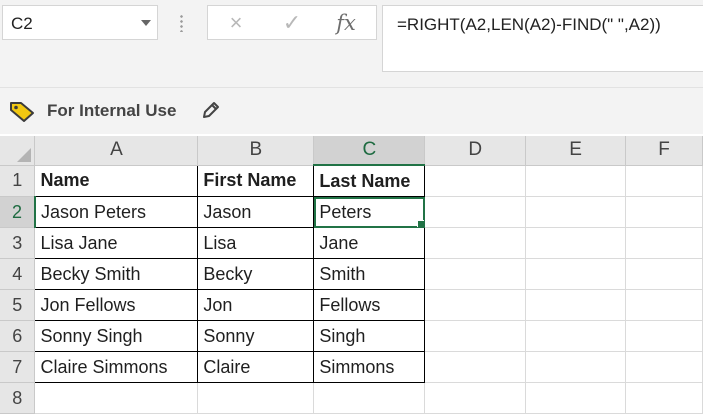 The height and width of the screenshot is (416, 703). Describe the element at coordinates (475, 336) in the screenshot. I see `cell-d6` at that location.